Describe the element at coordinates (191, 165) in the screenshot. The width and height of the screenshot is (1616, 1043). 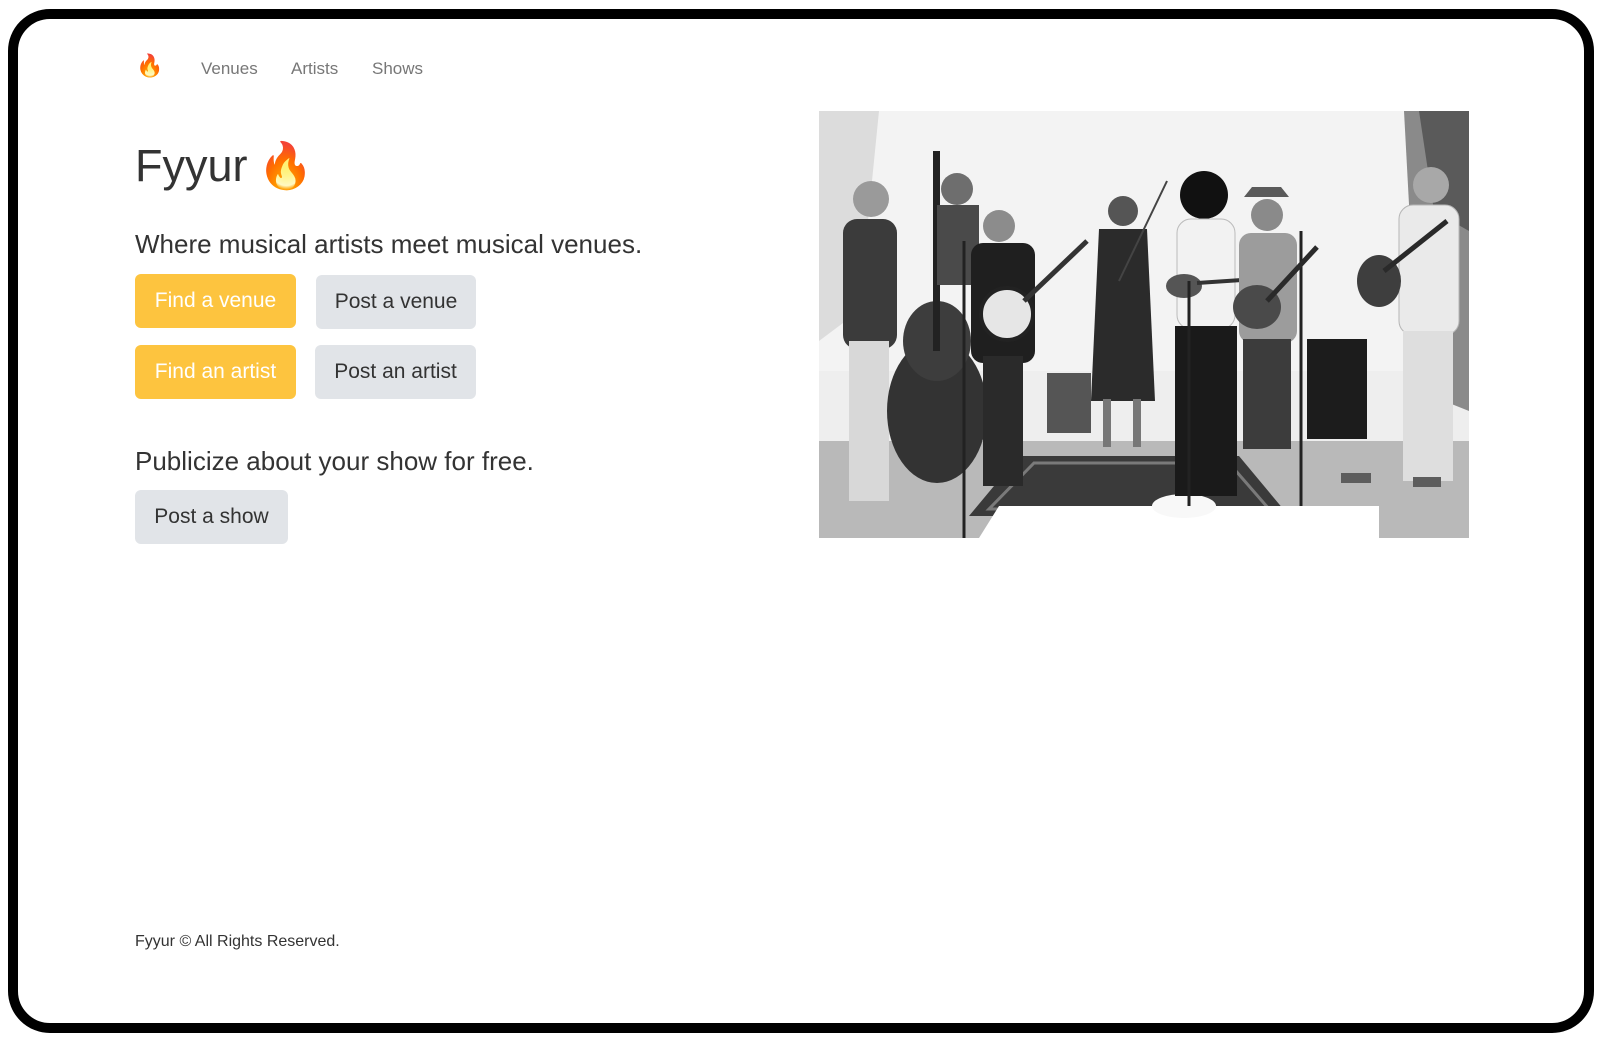
I see `page-title-text: Fyyur` at that location.